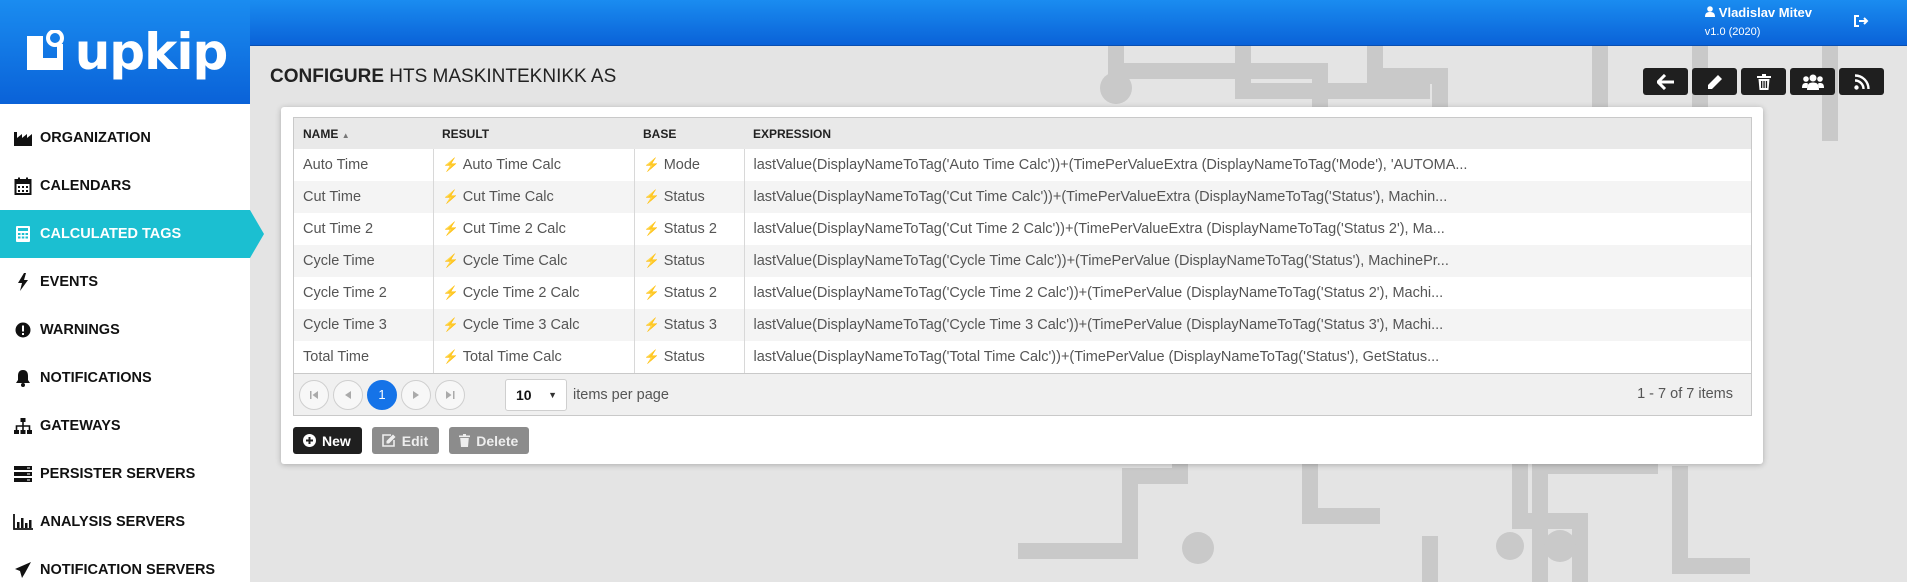 The width and height of the screenshot is (1907, 582). I want to click on arrow-left-icon, so click(1665, 81).